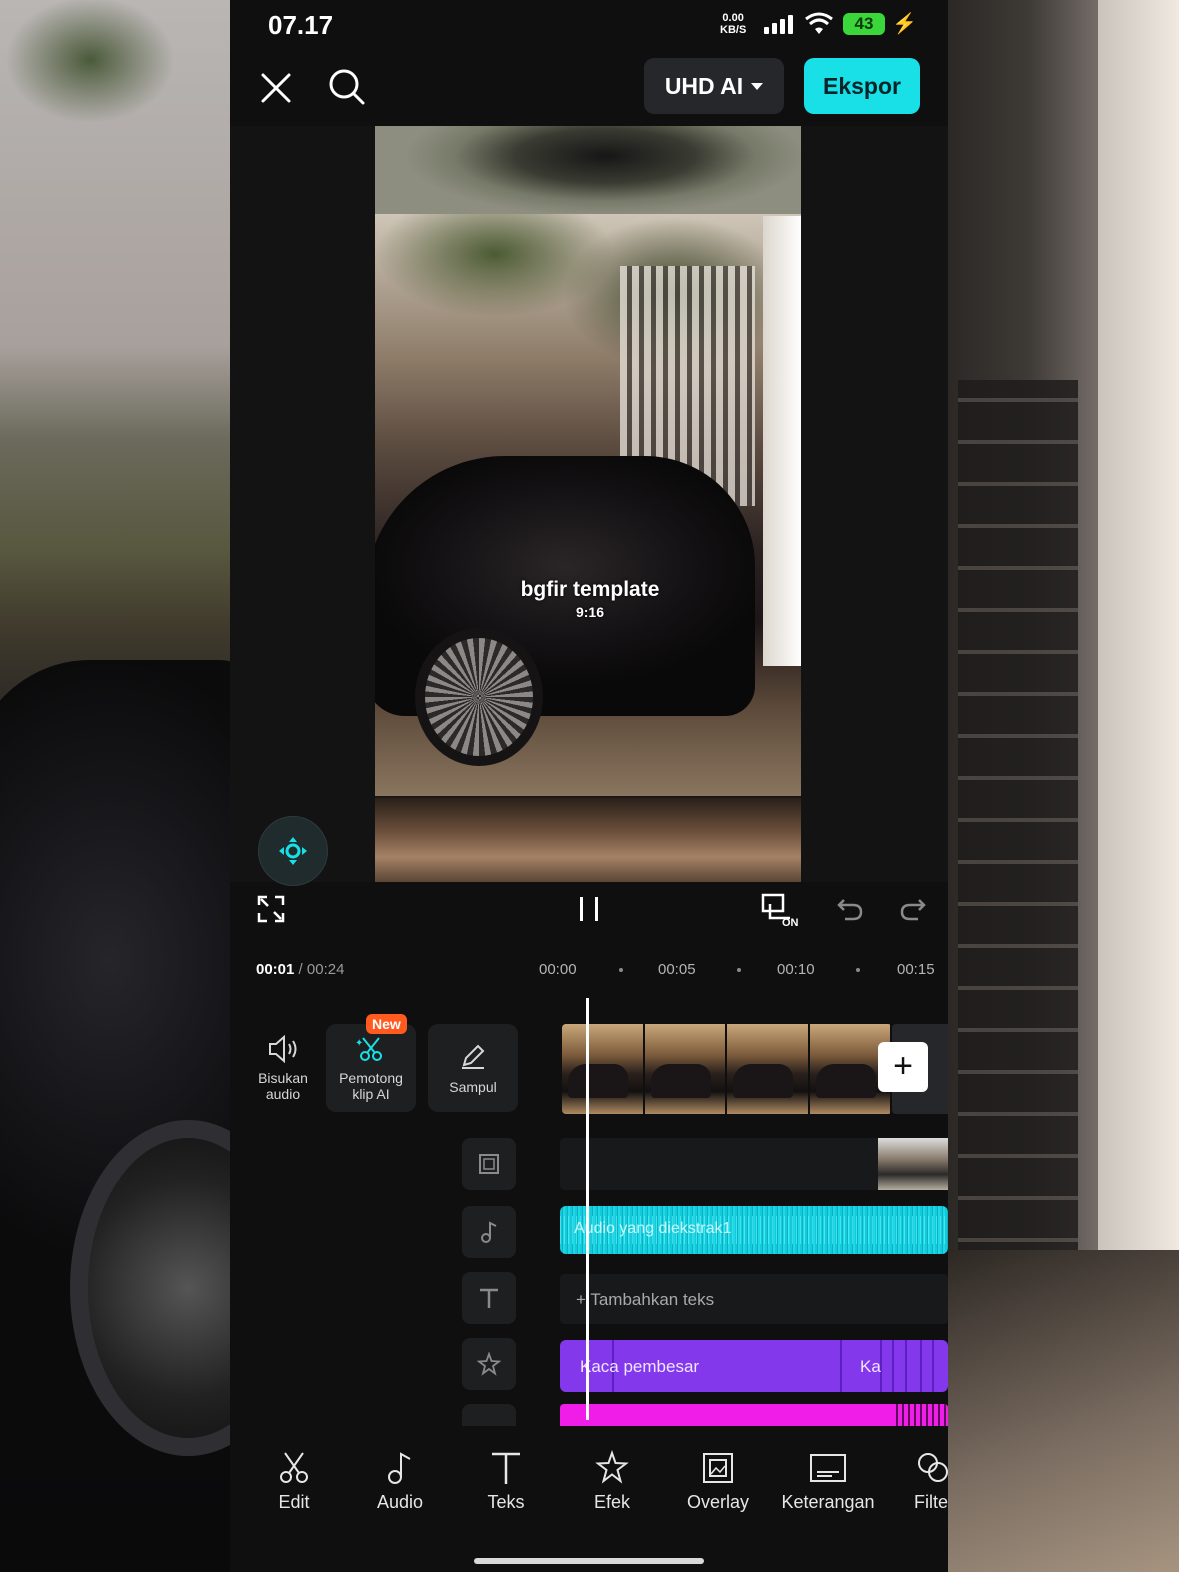 This screenshot has height=1572, width=1179. I want to click on network-speed-value: 0.00, so click(733, 18).